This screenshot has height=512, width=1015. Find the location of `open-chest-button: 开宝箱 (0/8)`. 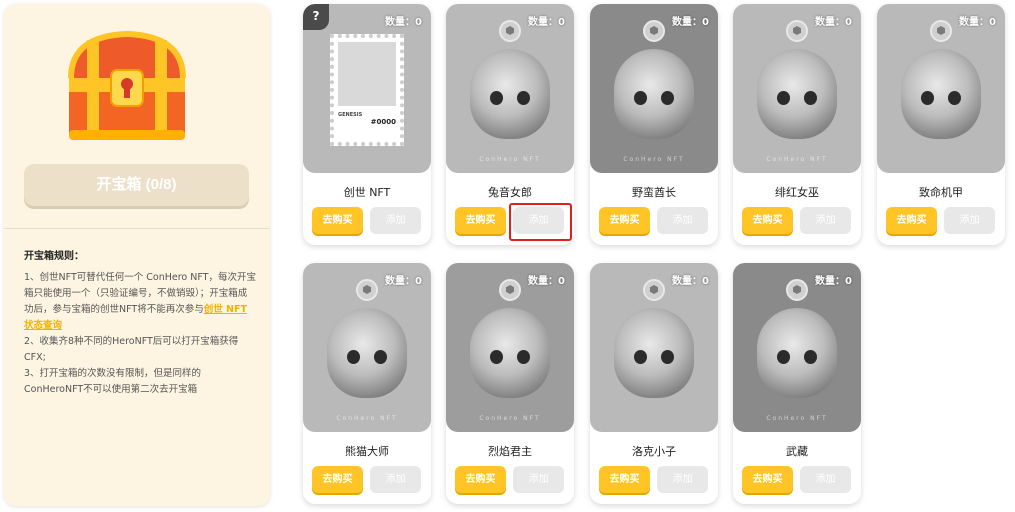

open-chest-button: 开宝箱 (0/8) is located at coordinates (136, 185).